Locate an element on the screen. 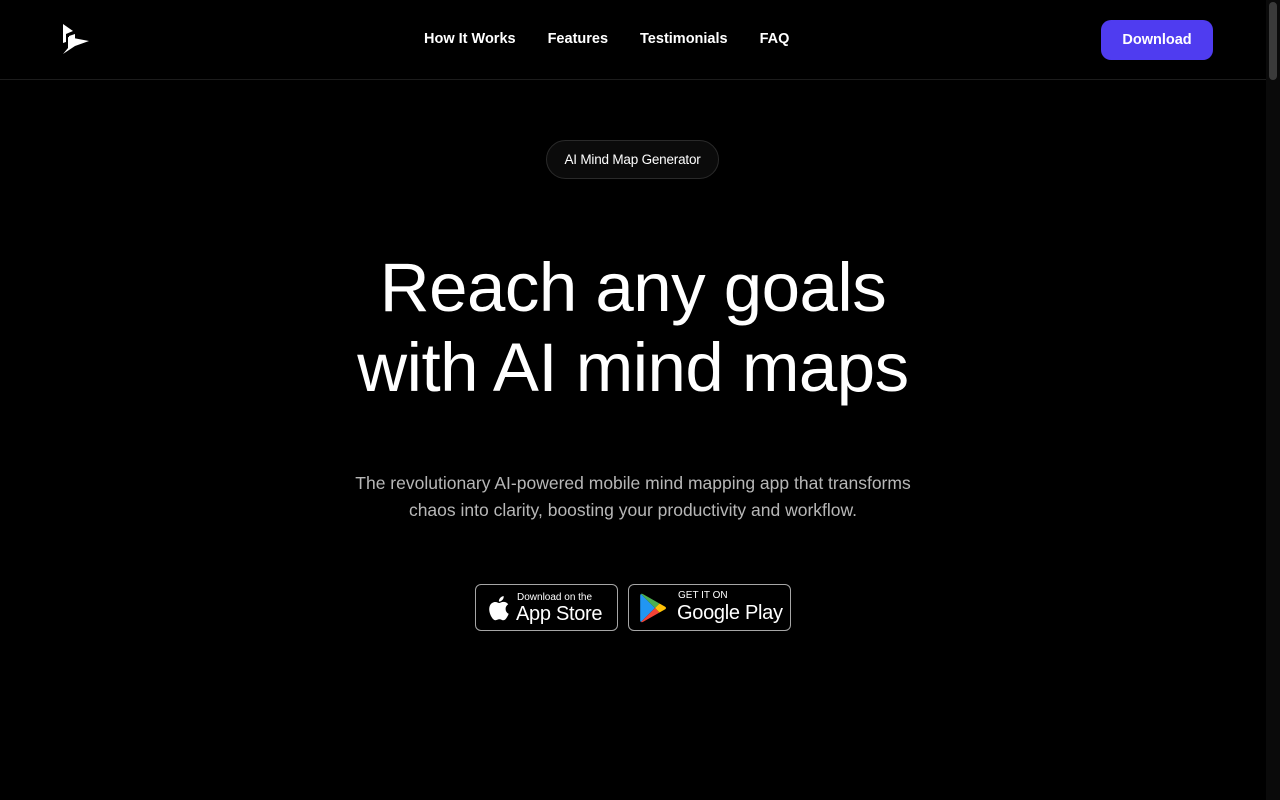 This screenshot has width=1280, height=800. app-store-small-text: Download on the is located at coordinates (555, 597).